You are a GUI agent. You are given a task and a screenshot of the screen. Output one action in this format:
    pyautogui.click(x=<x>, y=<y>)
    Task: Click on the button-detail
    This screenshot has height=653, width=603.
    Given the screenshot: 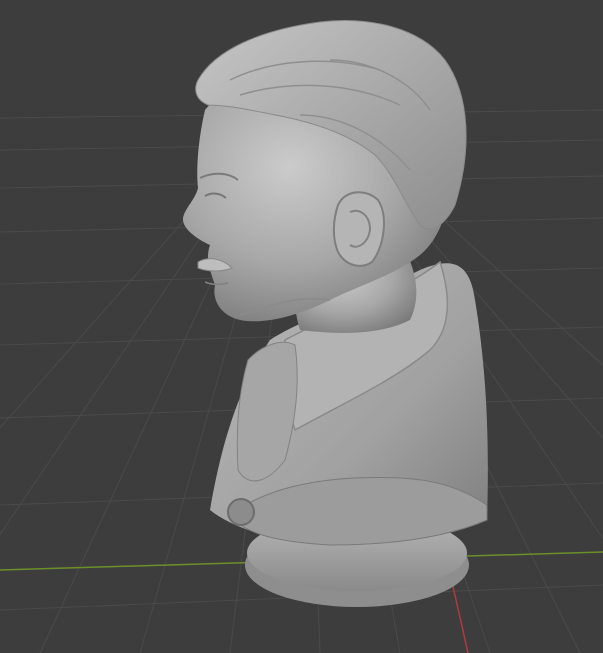 What is the action you would take?
    pyautogui.click(x=241, y=512)
    